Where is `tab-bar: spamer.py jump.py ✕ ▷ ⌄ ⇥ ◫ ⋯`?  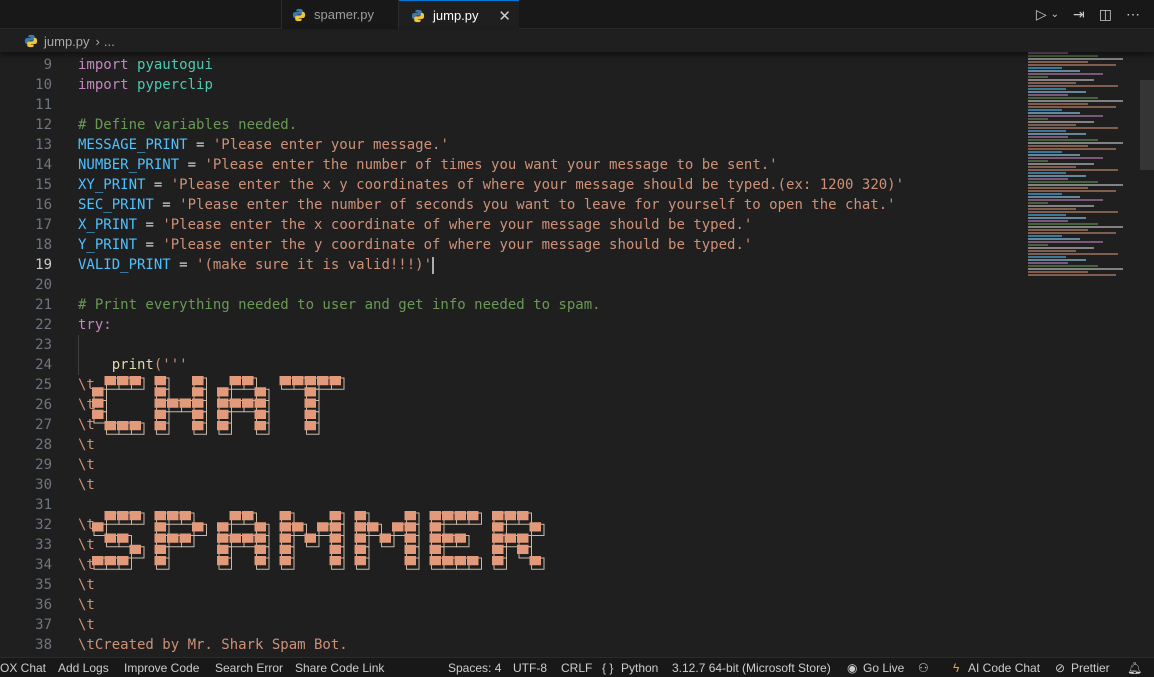
tab-bar: spamer.py jump.py ✕ ▷ ⌄ ⇥ ◫ ⋯ is located at coordinates (577, 15).